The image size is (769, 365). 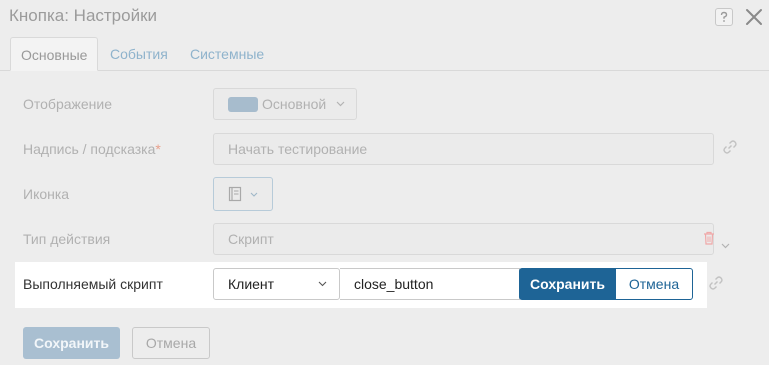 What do you see at coordinates (463, 149) in the screenshot?
I see `caption-input: Начать тестирование` at bounding box center [463, 149].